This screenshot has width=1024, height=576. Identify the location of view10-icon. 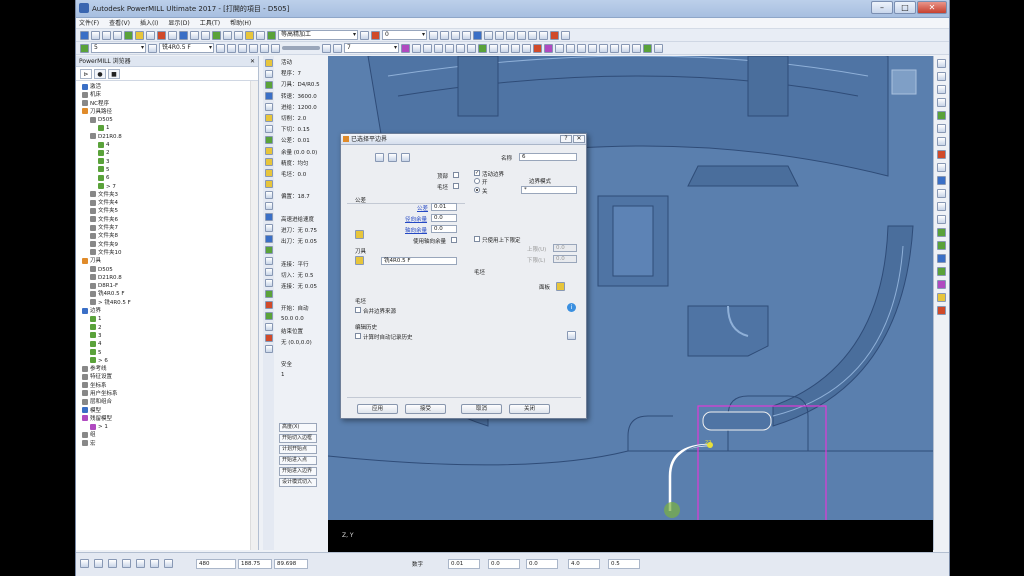
(526, 48).